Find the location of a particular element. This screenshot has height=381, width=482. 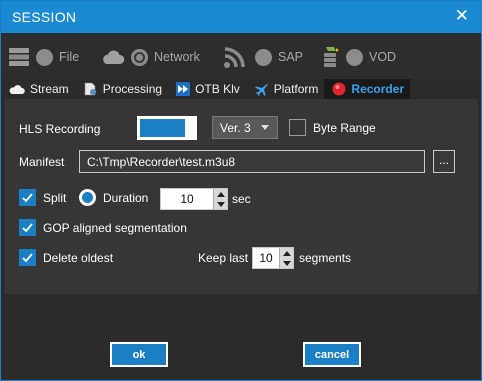

tab-platform: Platform is located at coordinates (285, 89).